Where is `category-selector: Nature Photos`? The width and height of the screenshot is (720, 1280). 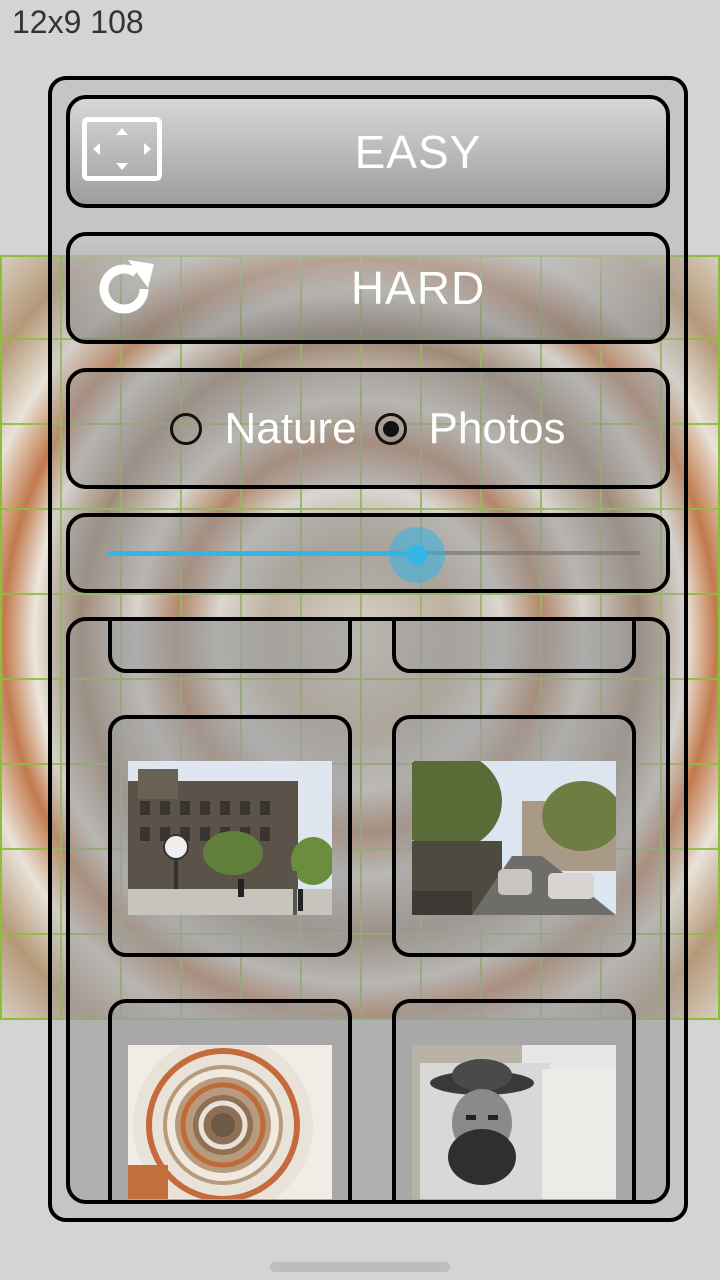
category-selector: Nature Photos is located at coordinates (368, 428).